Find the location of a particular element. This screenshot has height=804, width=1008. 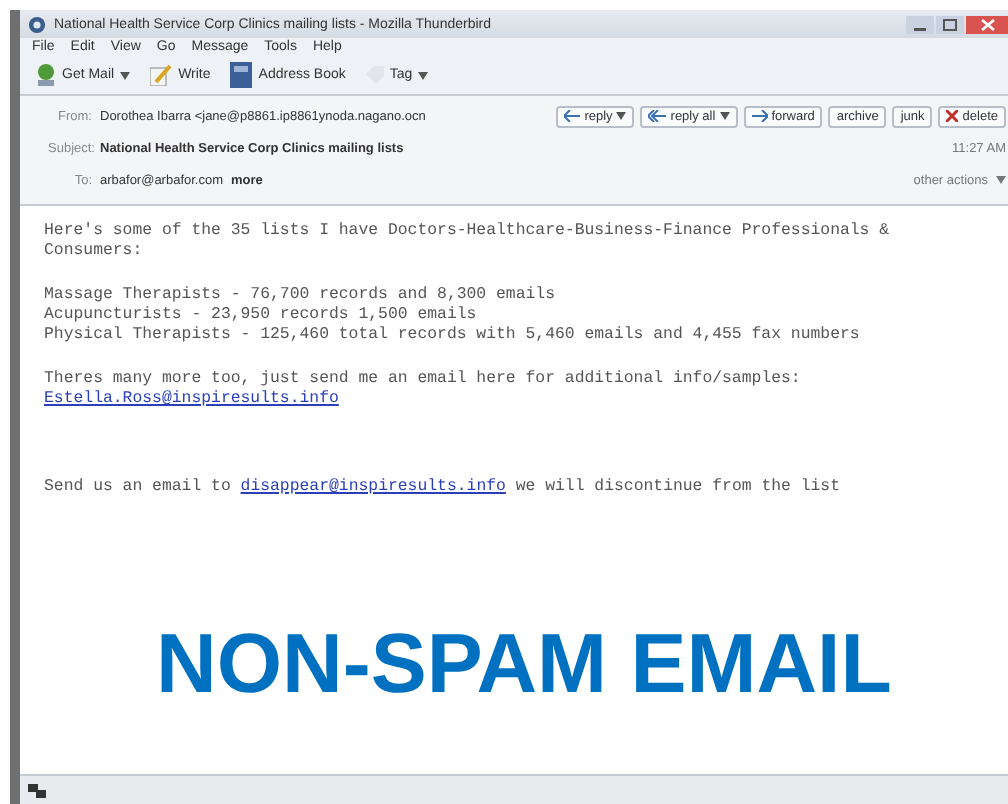

body-text: Send us an email to is located at coordinates (138, 487).